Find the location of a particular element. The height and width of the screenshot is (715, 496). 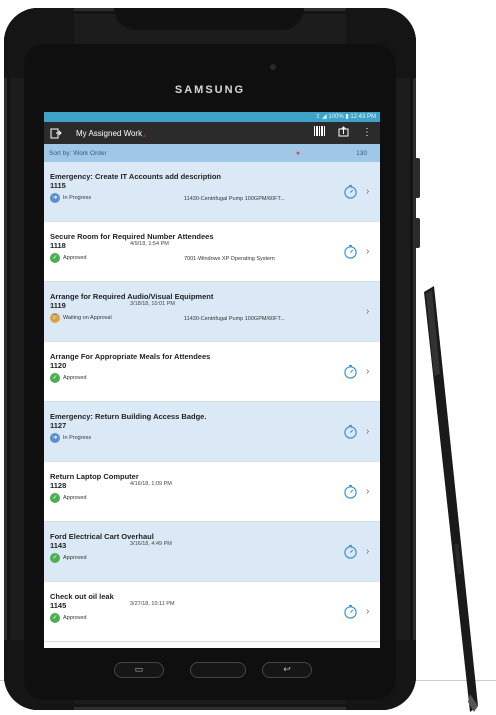

status-bar: ⇪ ◢ 100% ▮ 12:43 PM is located at coordinates (212, 117).